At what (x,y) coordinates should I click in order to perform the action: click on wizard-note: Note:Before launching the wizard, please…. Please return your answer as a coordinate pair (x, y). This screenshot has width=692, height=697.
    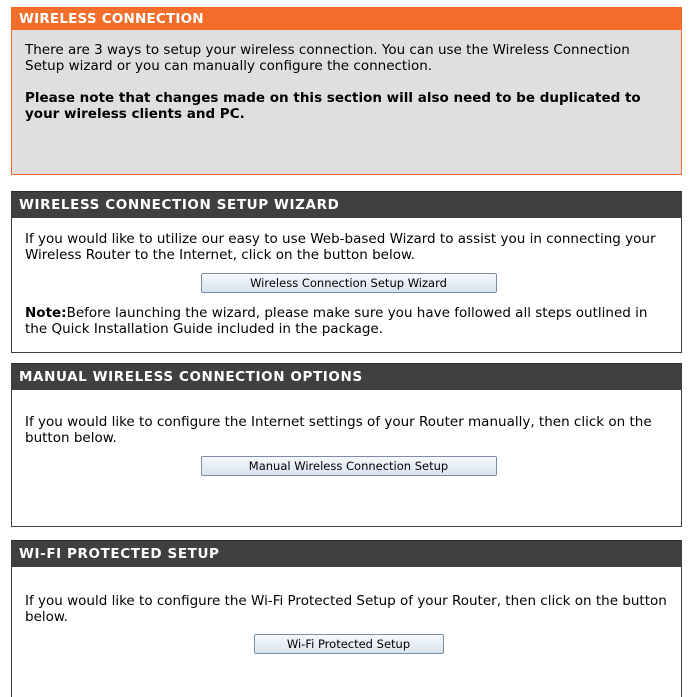
    Looking at the image, I should click on (348, 321).